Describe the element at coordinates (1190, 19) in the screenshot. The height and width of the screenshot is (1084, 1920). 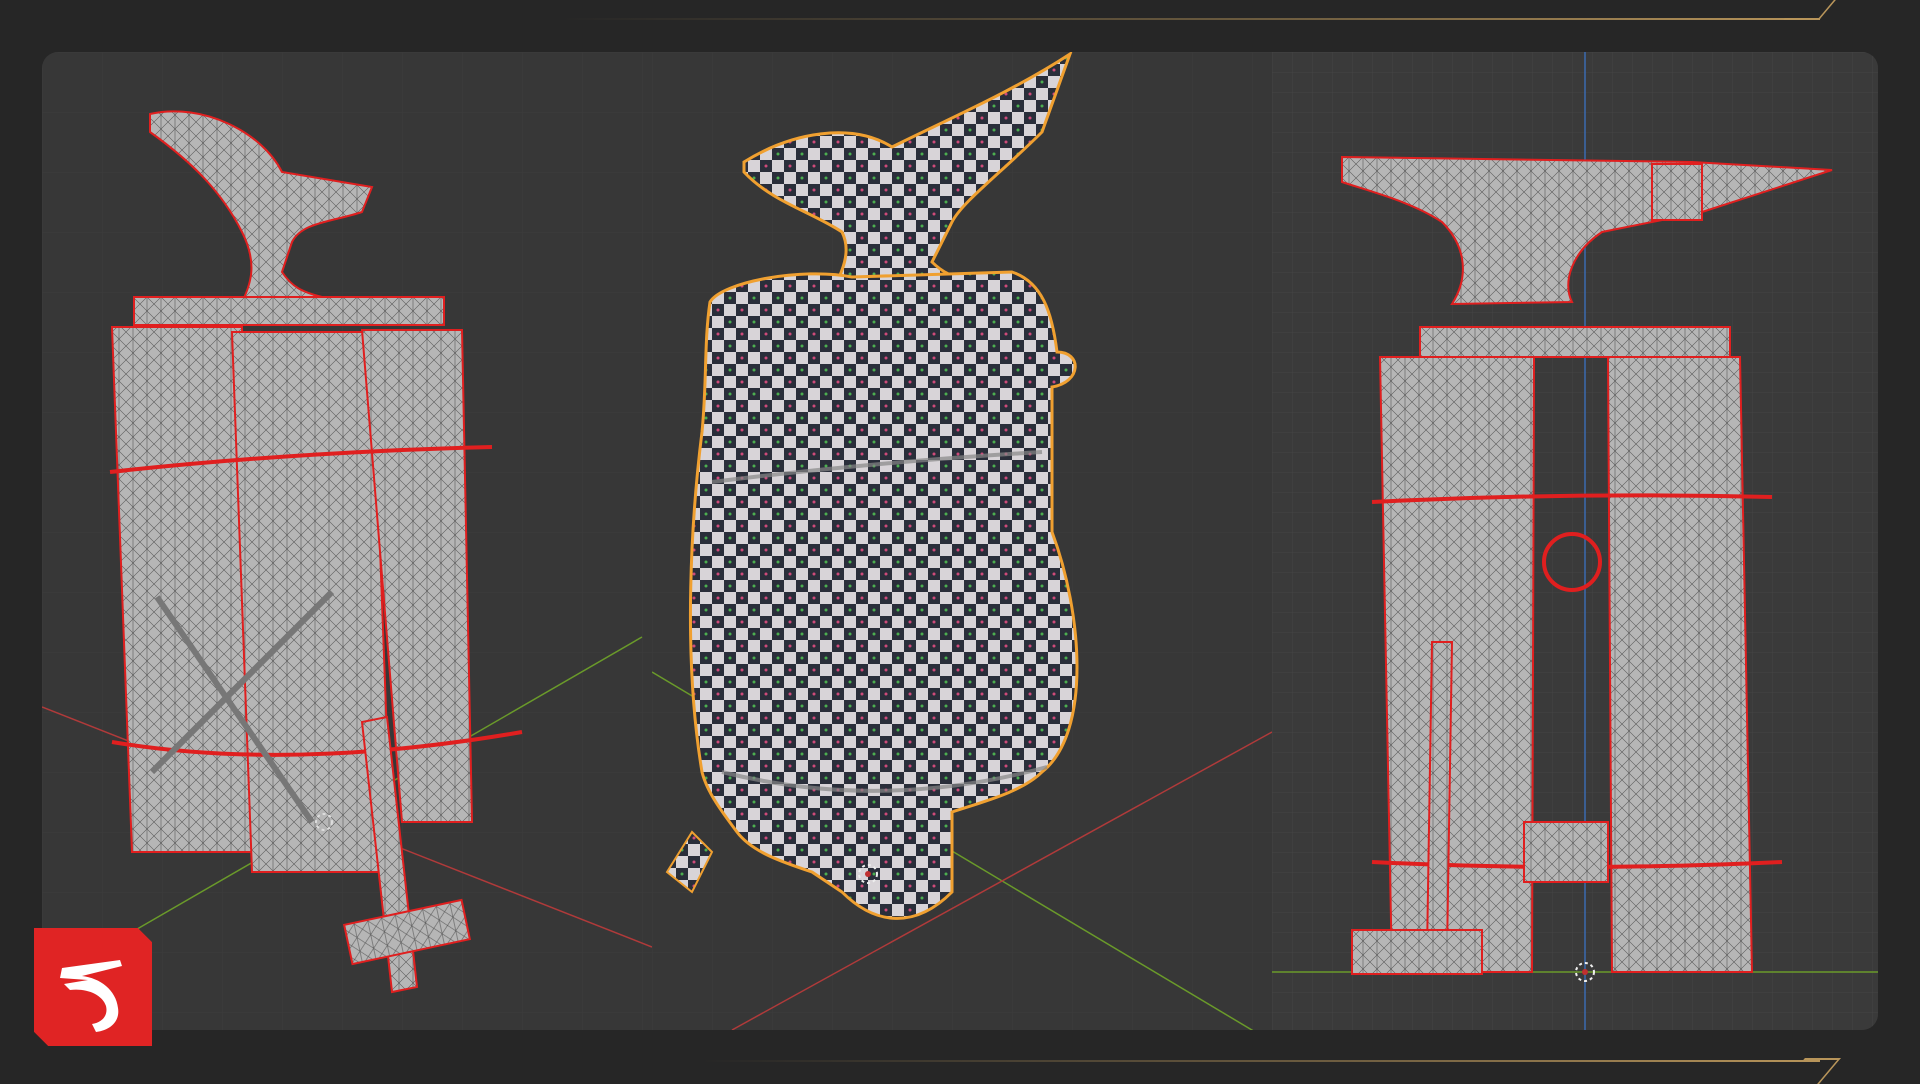
I see `top-frame-line` at that location.